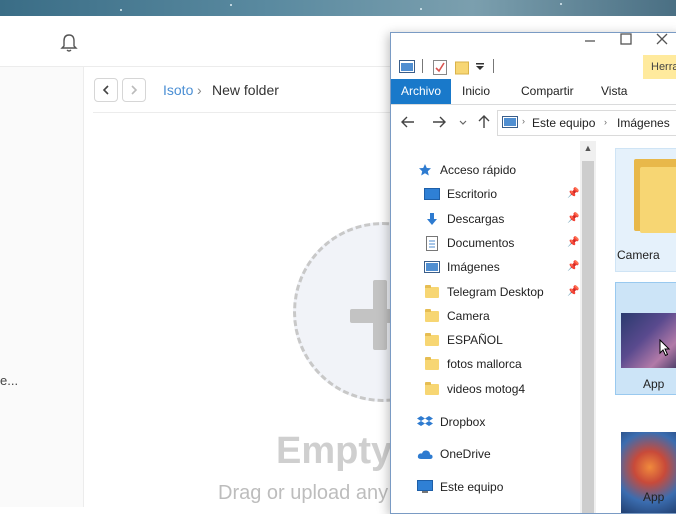 Image resolution: width=676 pixels, height=514 pixels. I want to click on minimize-icon, so click(590, 41).